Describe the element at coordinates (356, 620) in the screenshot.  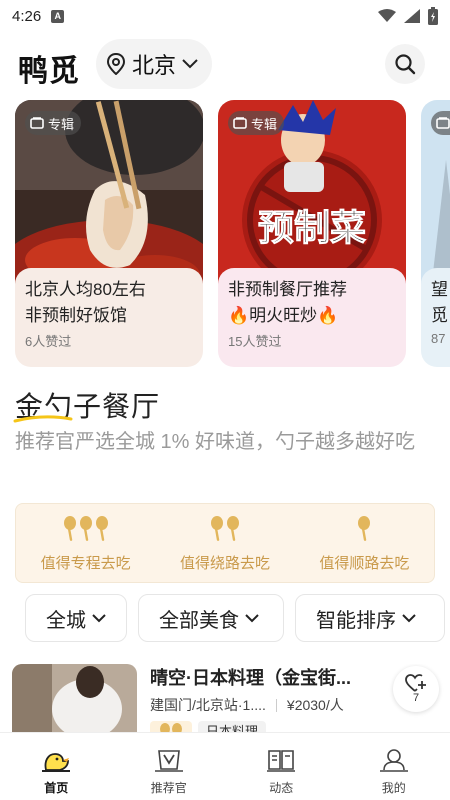
I see `filter-label: 智能排序` at that location.